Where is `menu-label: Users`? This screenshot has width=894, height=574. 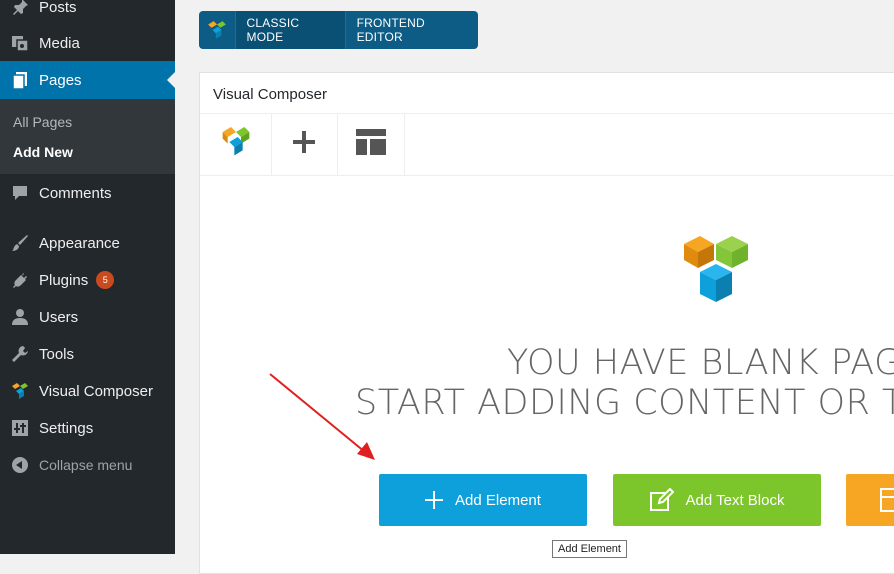 menu-label: Users is located at coordinates (59, 317).